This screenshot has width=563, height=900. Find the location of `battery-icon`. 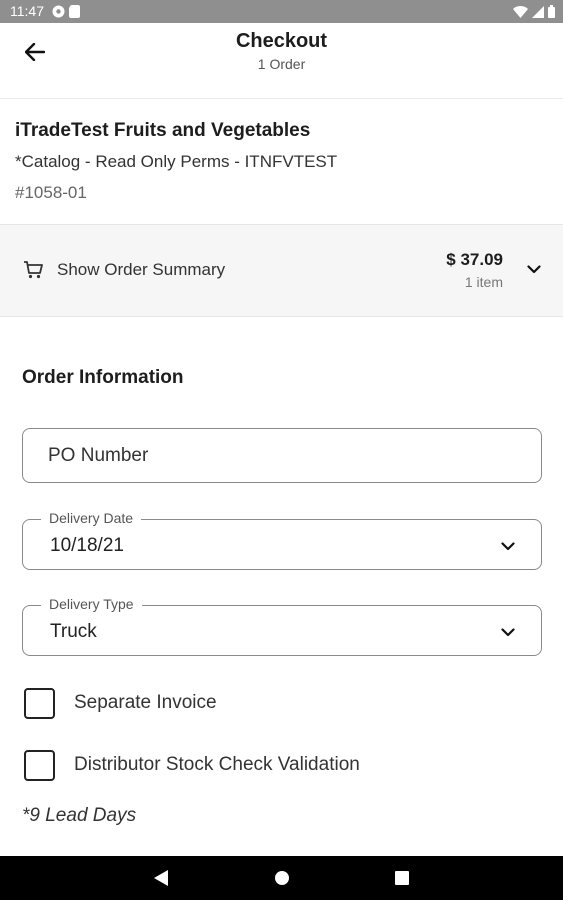

battery-icon is located at coordinates (551, 14).